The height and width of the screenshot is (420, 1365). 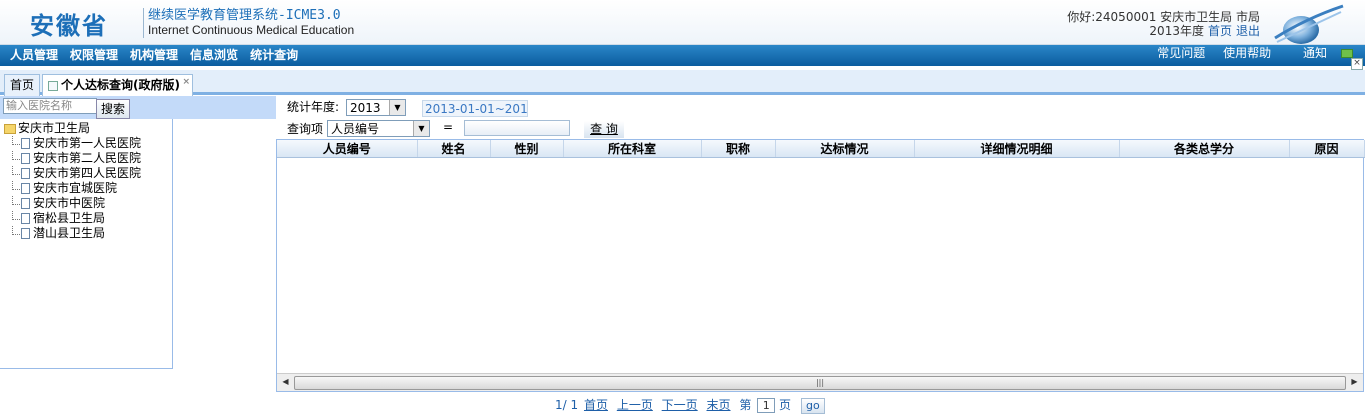 What do you see at coordinates (745, 405) in the screenshot?
I see `page-prefix: 第` at bounding box center [745, 405].